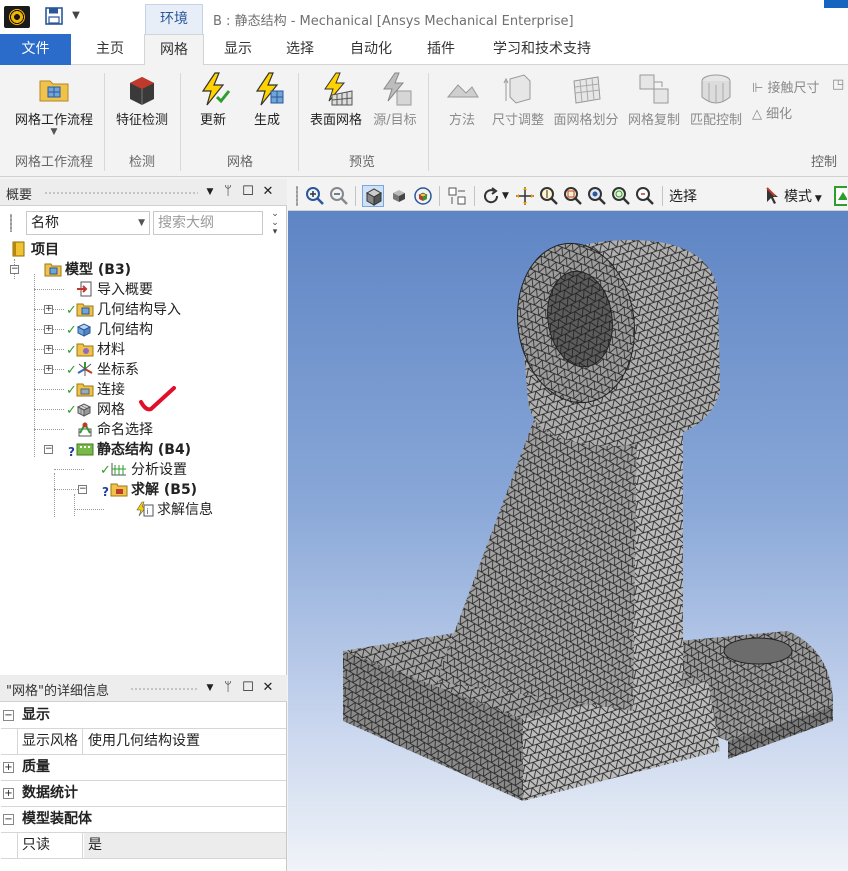  What do you see at coordinates (48, 309) in the screenshot?
I see `tree-expand-geometry-import: +` at bounding box center [48, 309].